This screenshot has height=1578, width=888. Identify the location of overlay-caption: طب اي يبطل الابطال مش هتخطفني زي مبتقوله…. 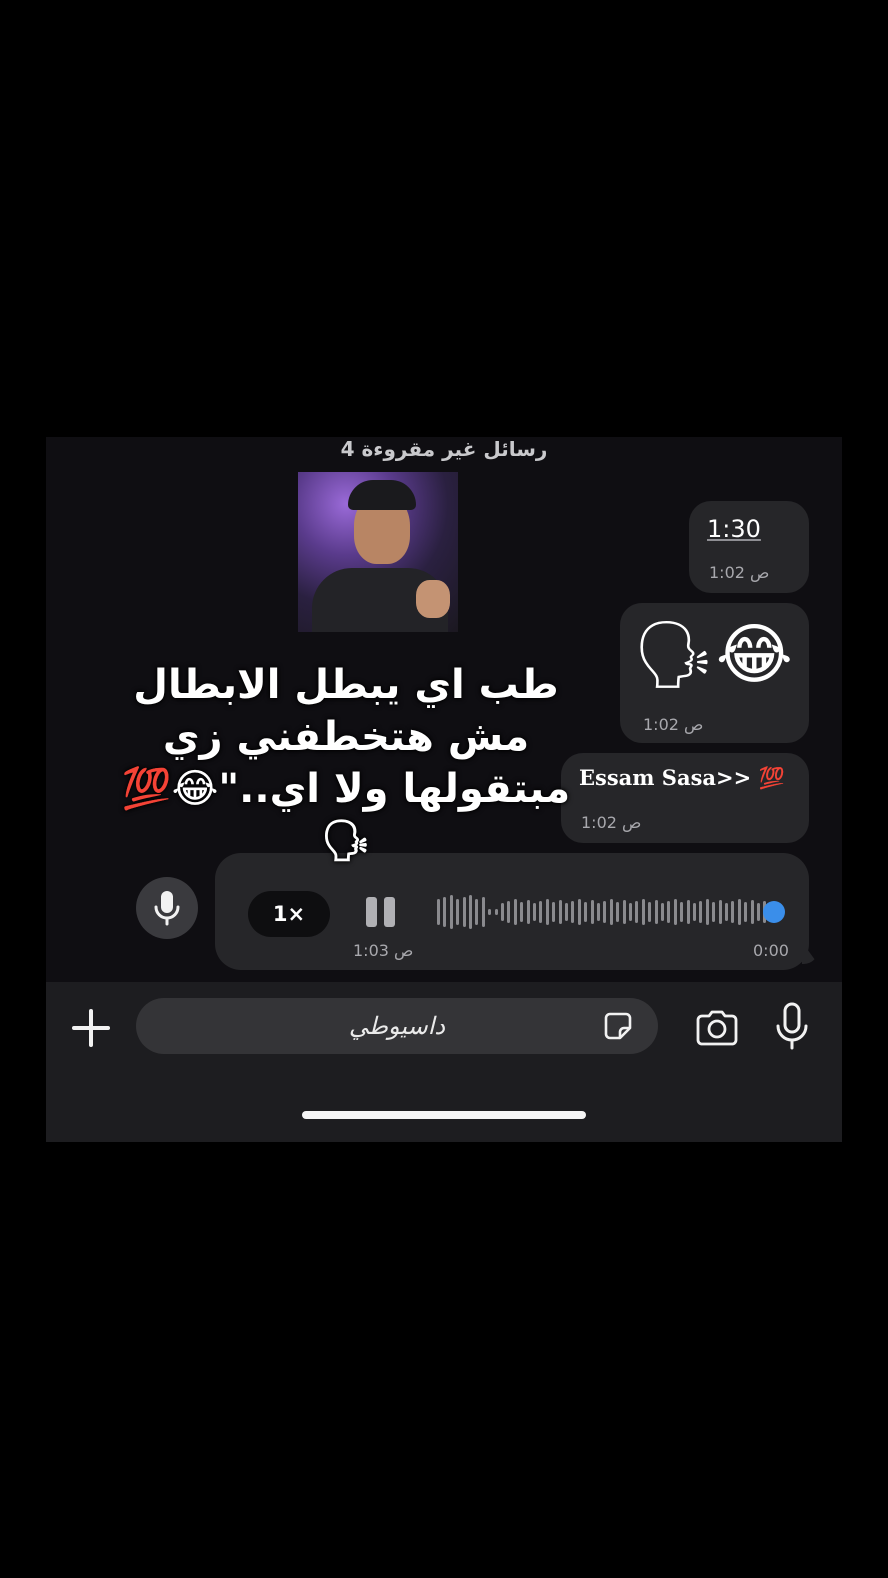
(346, 763).